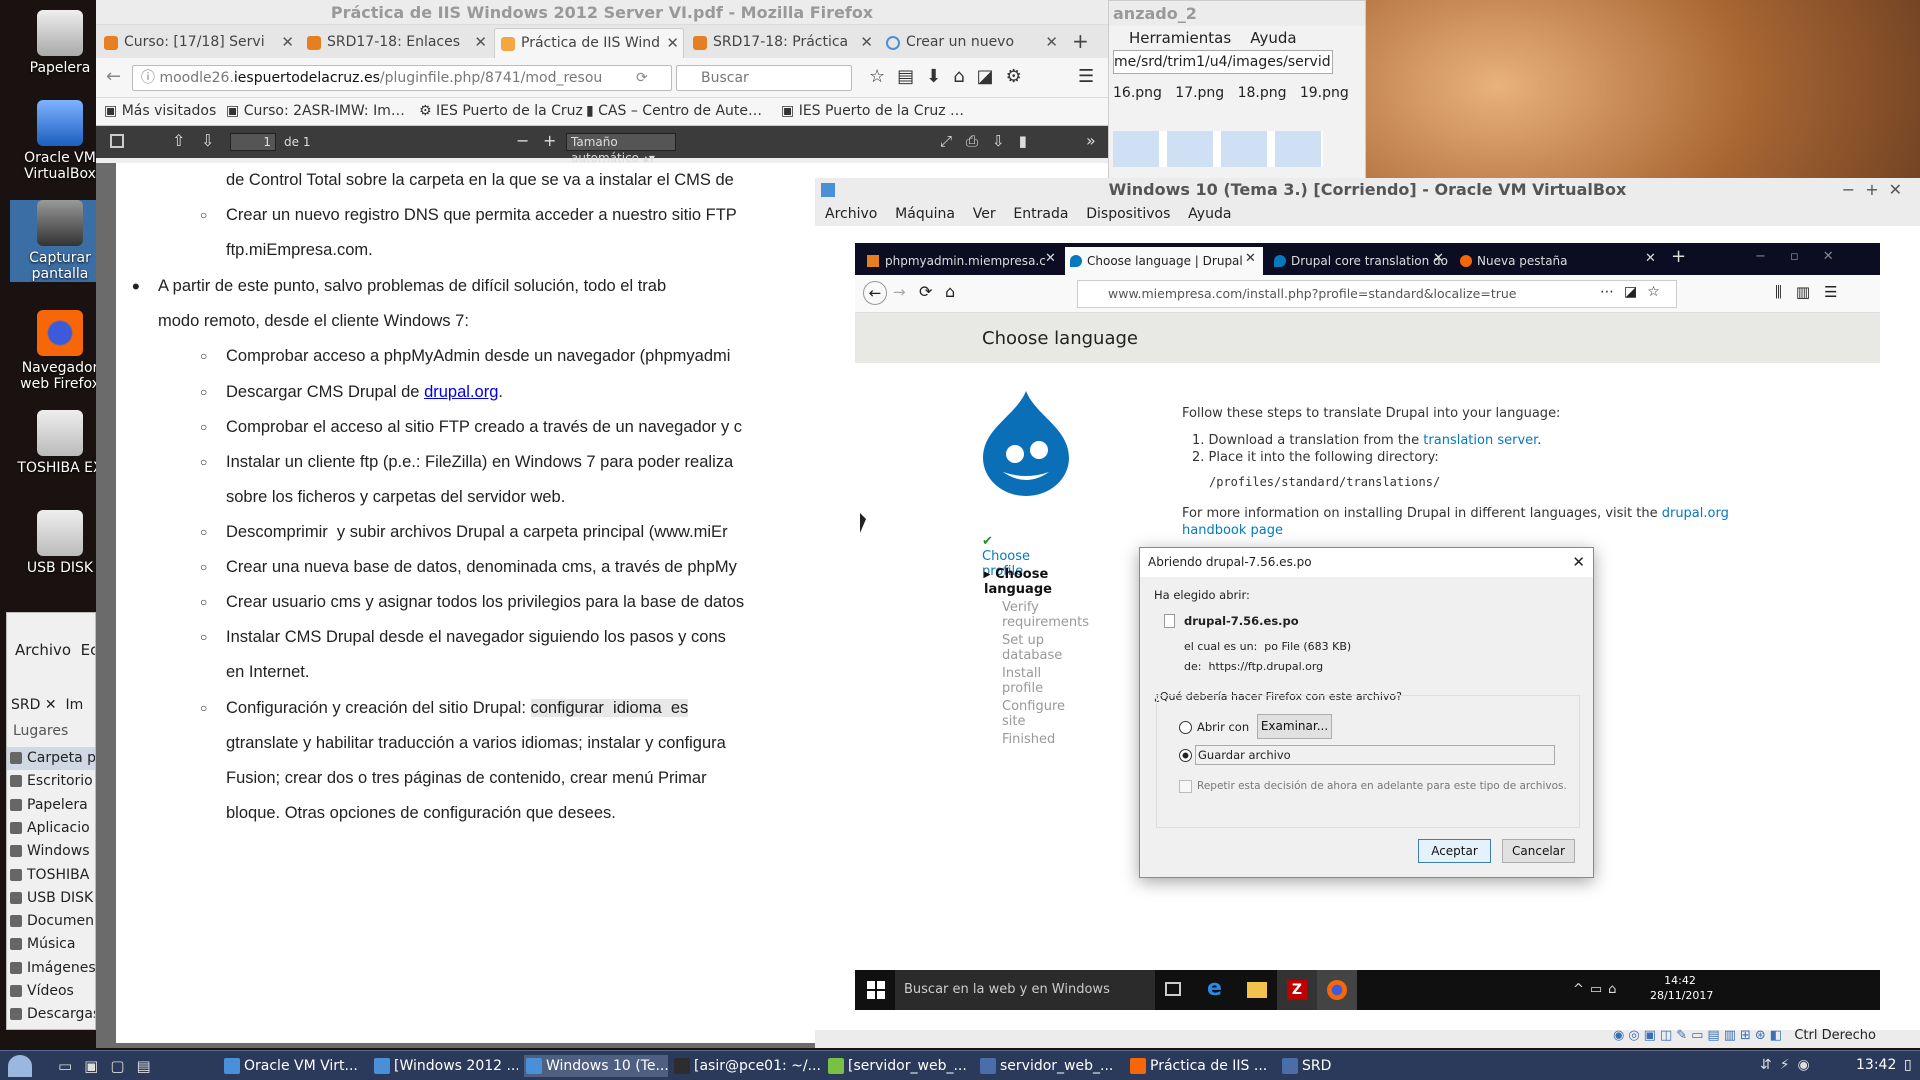 The width and height of the screenshot is (1920, 1080). I want to click on desktop-icon-trash: Papelera, so click(60, 43).